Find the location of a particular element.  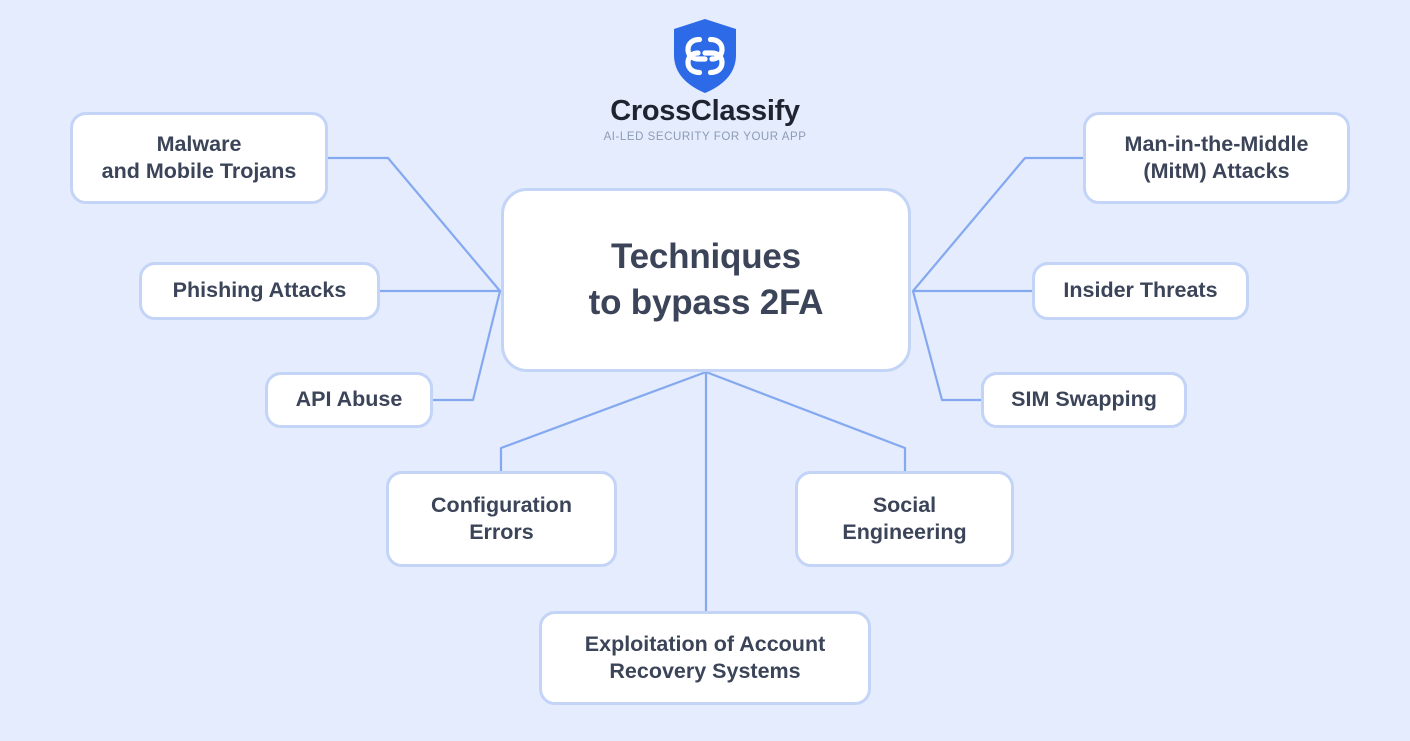

connector-config is located at coordinates (603, 421).